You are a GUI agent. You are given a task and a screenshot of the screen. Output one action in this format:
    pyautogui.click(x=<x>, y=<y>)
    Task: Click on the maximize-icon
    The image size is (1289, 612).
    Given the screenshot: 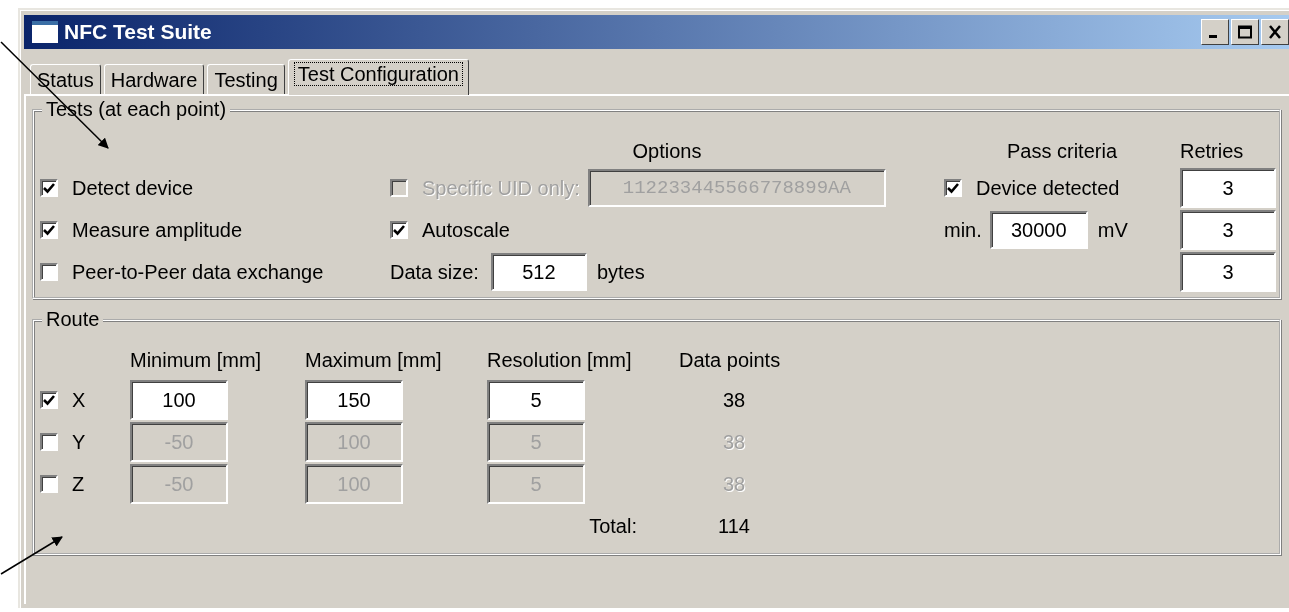 What is the action you would take?
    pyautogui.click(x=1245, y=32)
    